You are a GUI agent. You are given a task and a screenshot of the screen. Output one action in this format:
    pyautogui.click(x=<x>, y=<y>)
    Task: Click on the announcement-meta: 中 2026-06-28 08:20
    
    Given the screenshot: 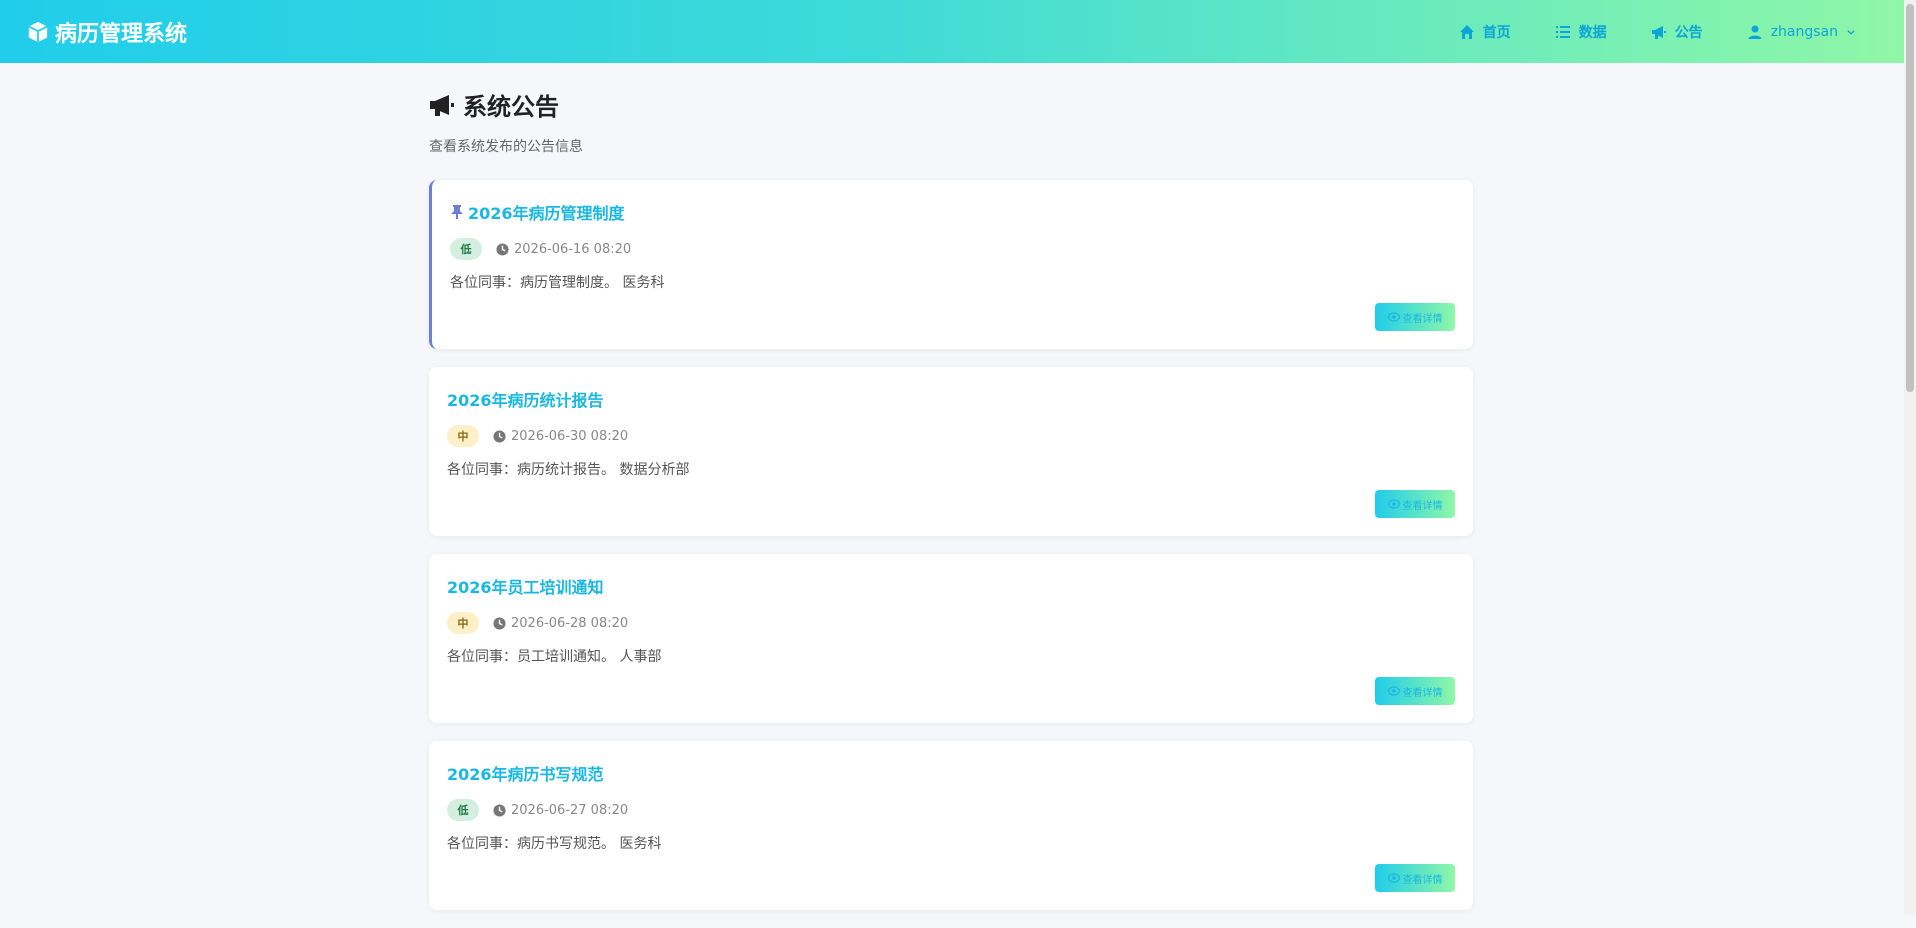 What is the action you would take?
    pyautogui.click(x=951, y=623)
    